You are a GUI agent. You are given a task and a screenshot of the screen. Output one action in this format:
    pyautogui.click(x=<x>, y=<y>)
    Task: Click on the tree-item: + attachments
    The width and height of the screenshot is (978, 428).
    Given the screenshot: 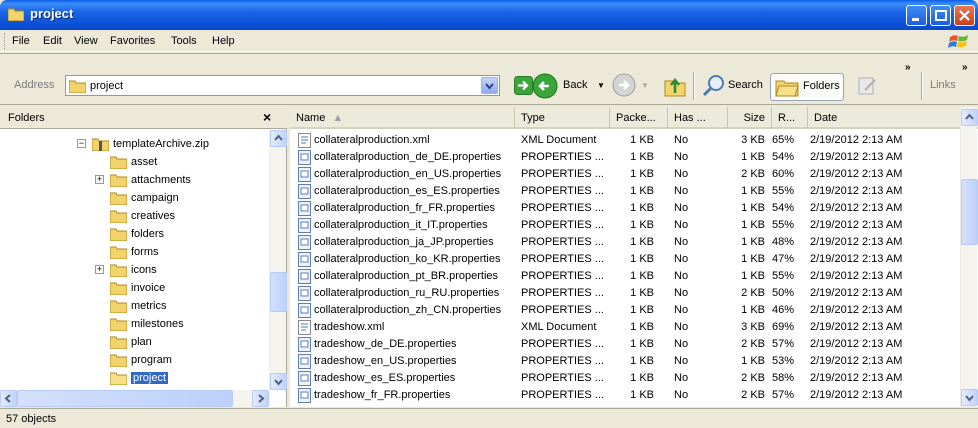 What is the action you would take?
    pyautogui.click(x=143, y=180)
    